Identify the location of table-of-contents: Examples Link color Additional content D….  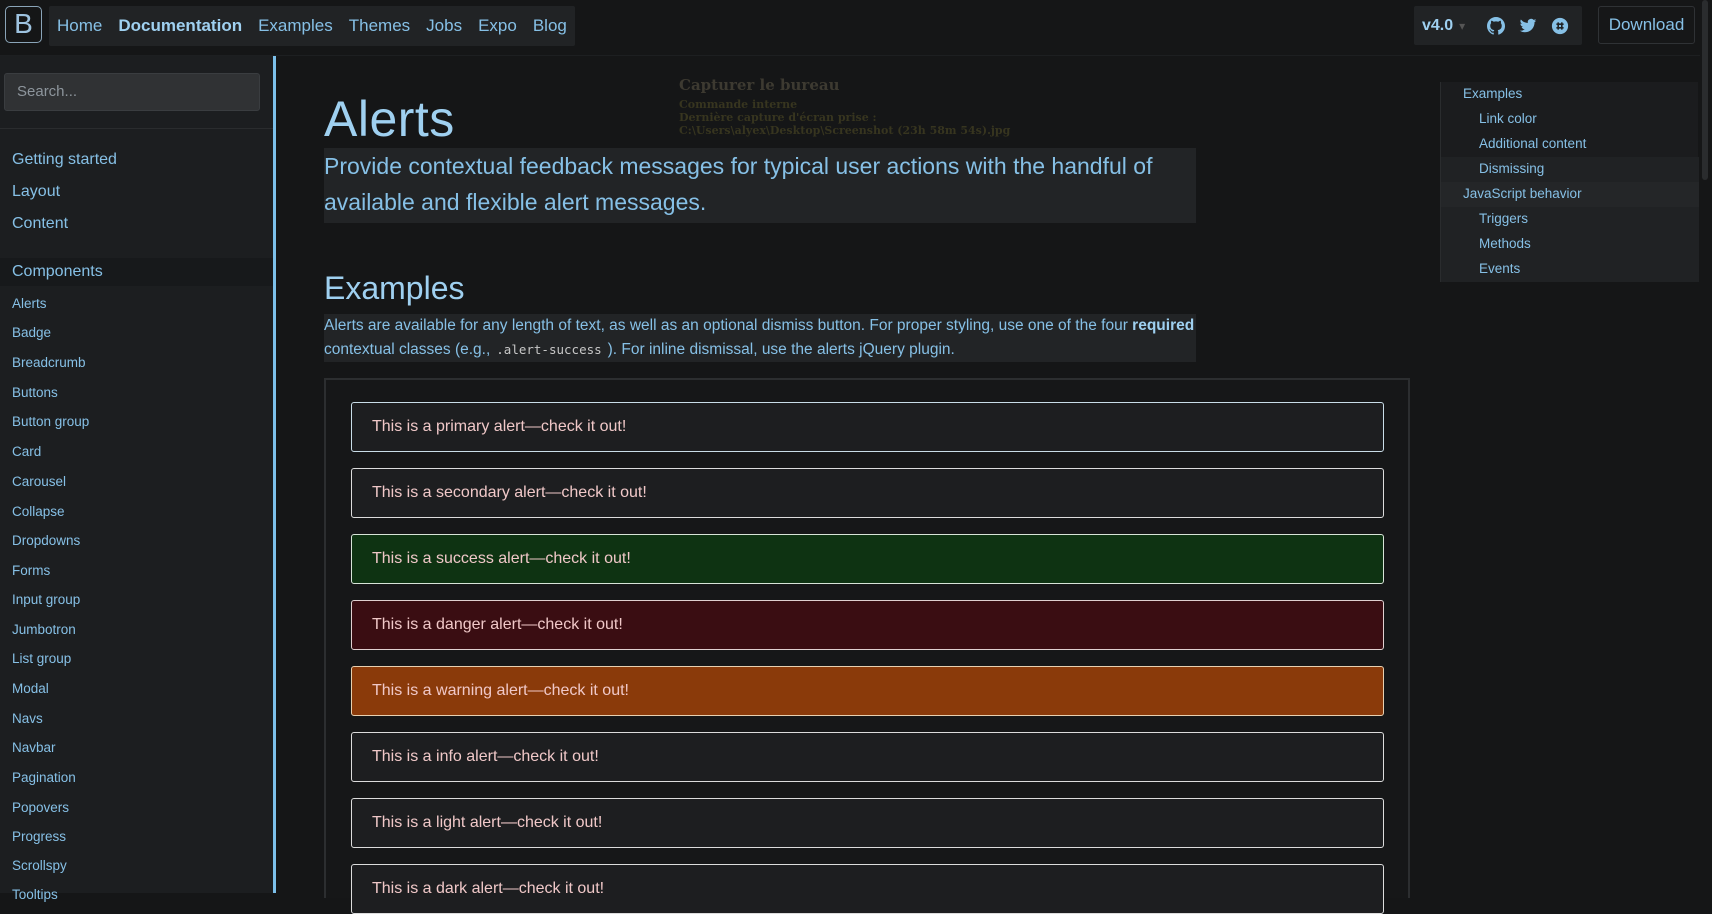
(1569, 182).